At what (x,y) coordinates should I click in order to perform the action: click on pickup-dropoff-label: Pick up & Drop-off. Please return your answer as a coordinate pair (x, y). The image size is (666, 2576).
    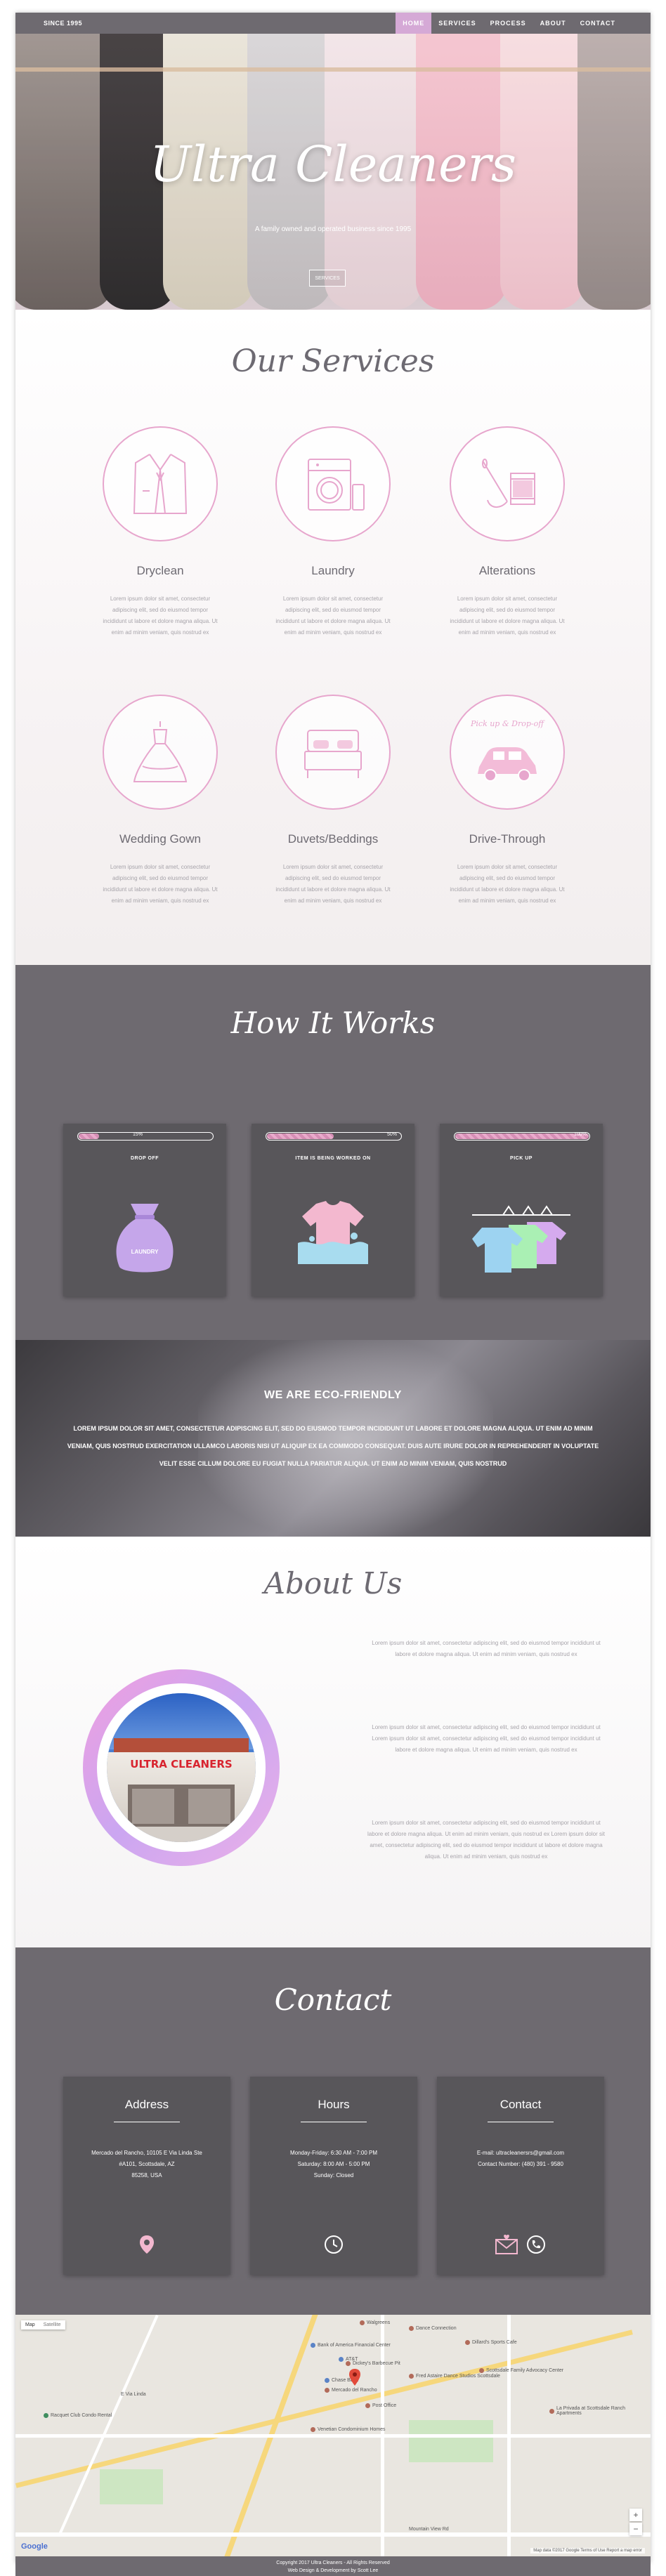
    Looking at the image, I should click on (507, 723).